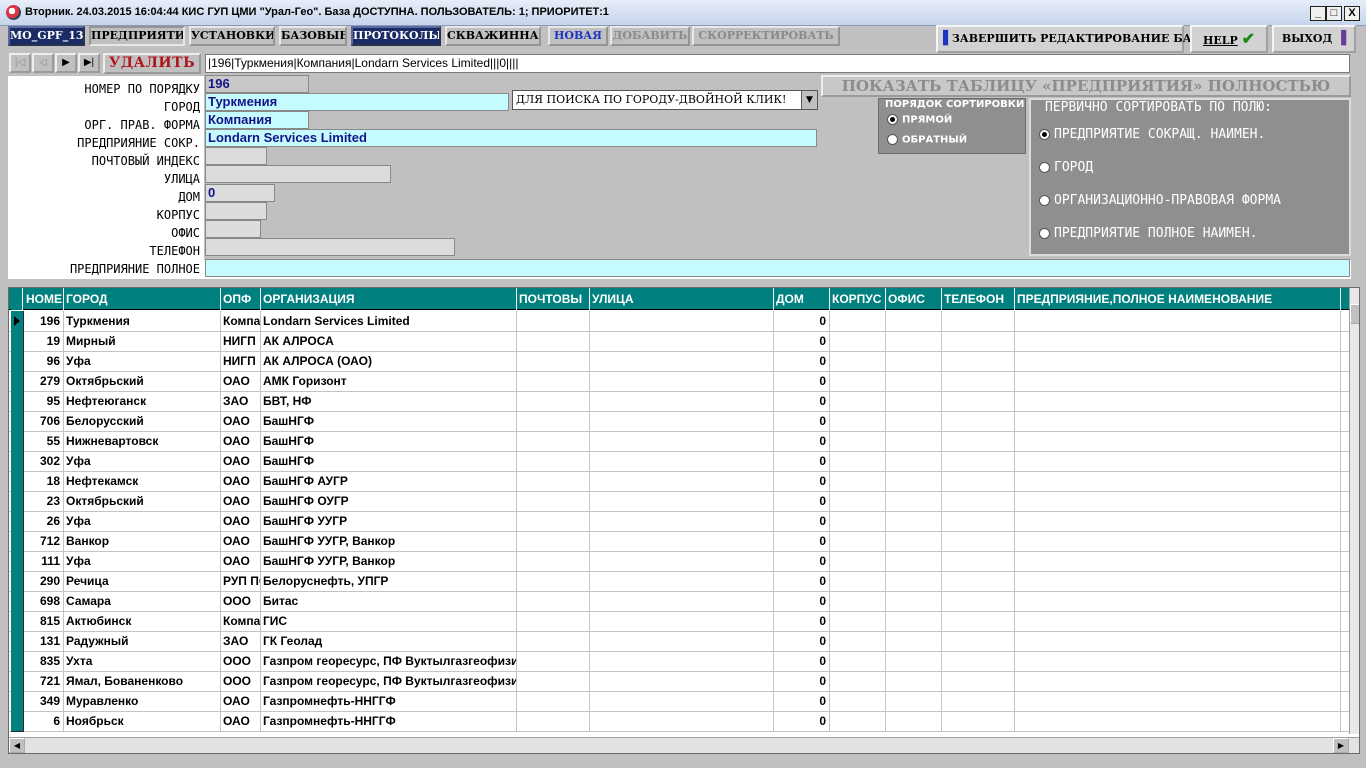 The height and width of the screenshot is (768, 1366). What do you see at coordinates (927, 140) in the screenshot?
I see `sort-reverse-radio: ОБРАТНЫЙ` at bounding box center [927, 140].